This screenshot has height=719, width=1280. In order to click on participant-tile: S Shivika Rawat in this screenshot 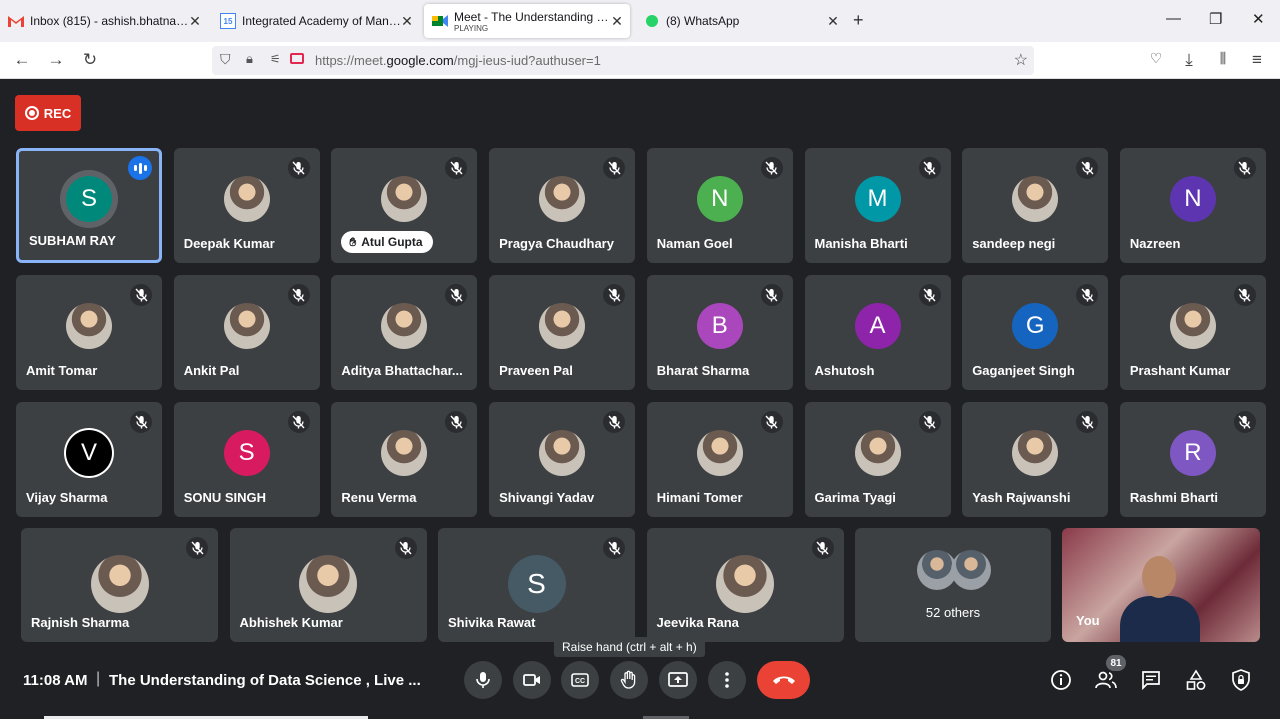, I will do `click(536, 585)`.